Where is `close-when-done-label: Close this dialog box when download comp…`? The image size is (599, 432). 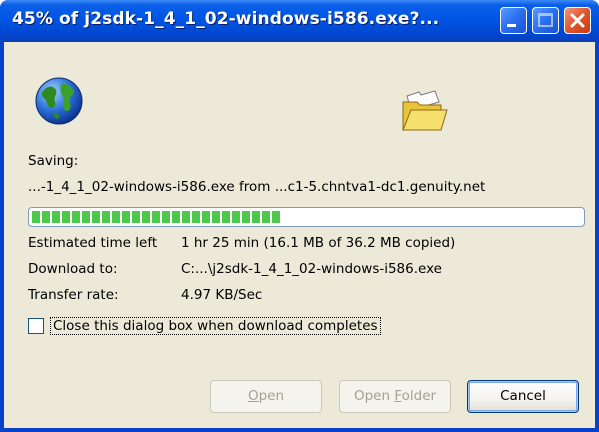
close-when-done-label: Close this dialog box when download comp… is located at coordinates (215, 326).